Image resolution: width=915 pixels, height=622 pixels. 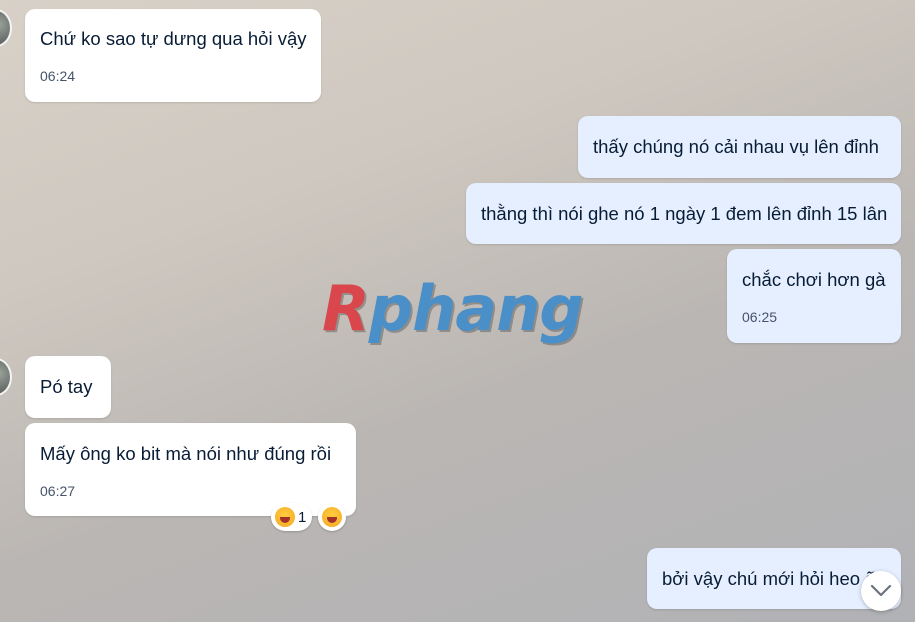 What do you see at coordinates (760, 317) in the screenshot?
I see `message-time: 06:25` at bounding box center [760, 317].